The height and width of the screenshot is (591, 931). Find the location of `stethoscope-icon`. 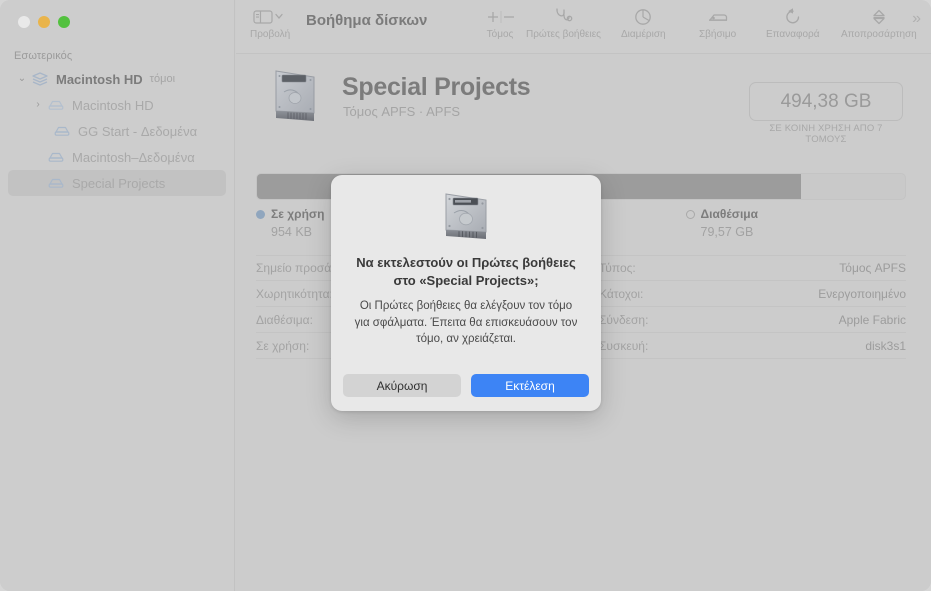

stethoscope-icon is located at coordinates (563, 17).